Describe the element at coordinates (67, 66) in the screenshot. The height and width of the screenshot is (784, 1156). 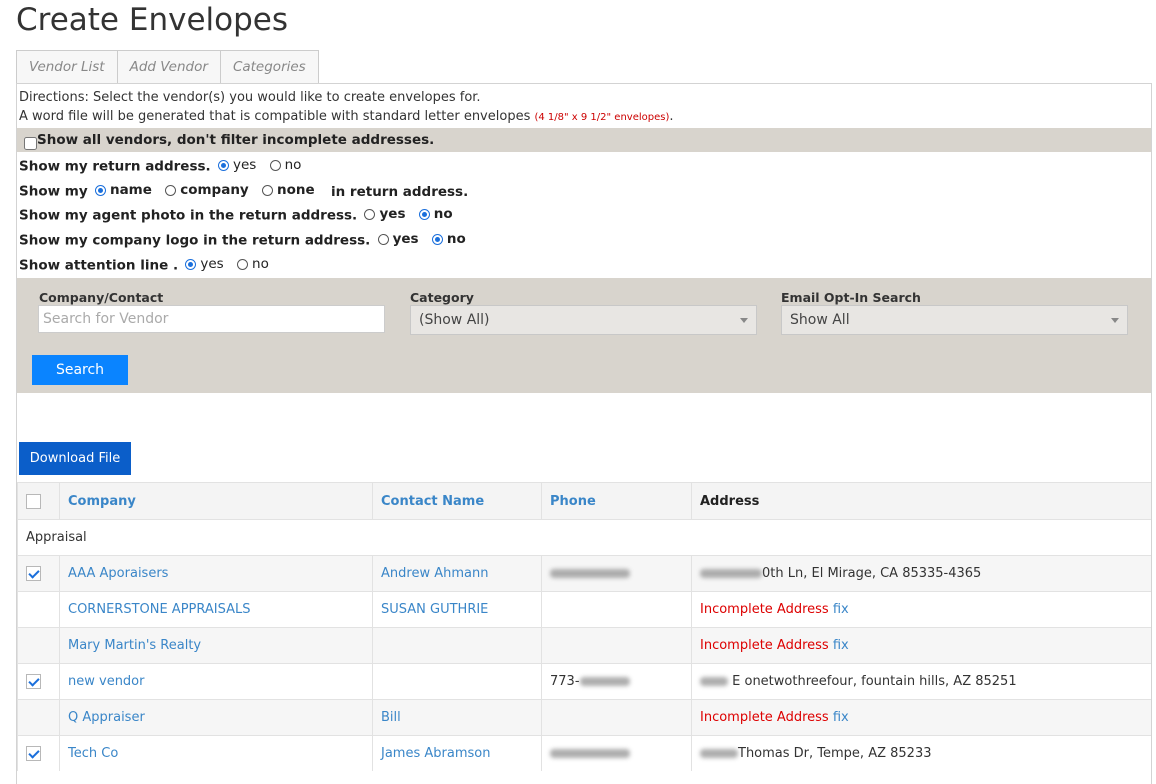
I see `tab-vendor-list: Vendor List` at that location.